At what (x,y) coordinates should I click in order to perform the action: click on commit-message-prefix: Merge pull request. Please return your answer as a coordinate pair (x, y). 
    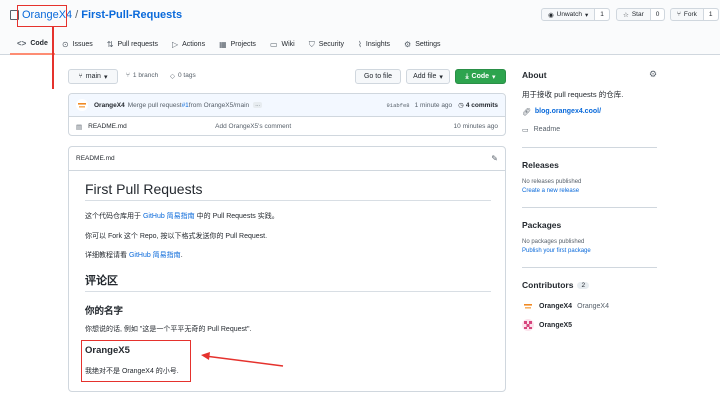
    Looking at the image, I should click on (155, 105).